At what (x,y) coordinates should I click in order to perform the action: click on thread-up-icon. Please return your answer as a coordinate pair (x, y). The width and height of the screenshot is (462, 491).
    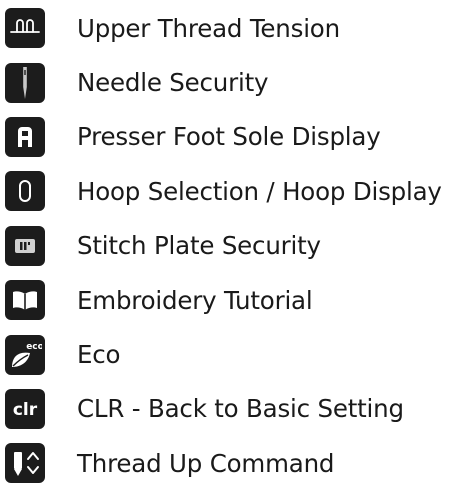
    Looking at the image, I should click on (25, 463).